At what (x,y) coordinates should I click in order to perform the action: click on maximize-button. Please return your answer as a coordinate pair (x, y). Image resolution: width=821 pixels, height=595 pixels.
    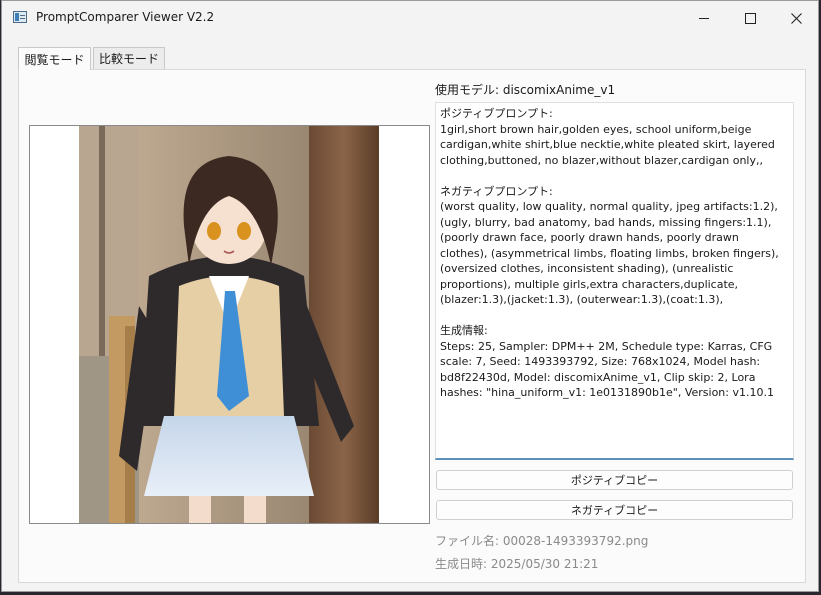
    Looking at the image, I should click on (750, 18).